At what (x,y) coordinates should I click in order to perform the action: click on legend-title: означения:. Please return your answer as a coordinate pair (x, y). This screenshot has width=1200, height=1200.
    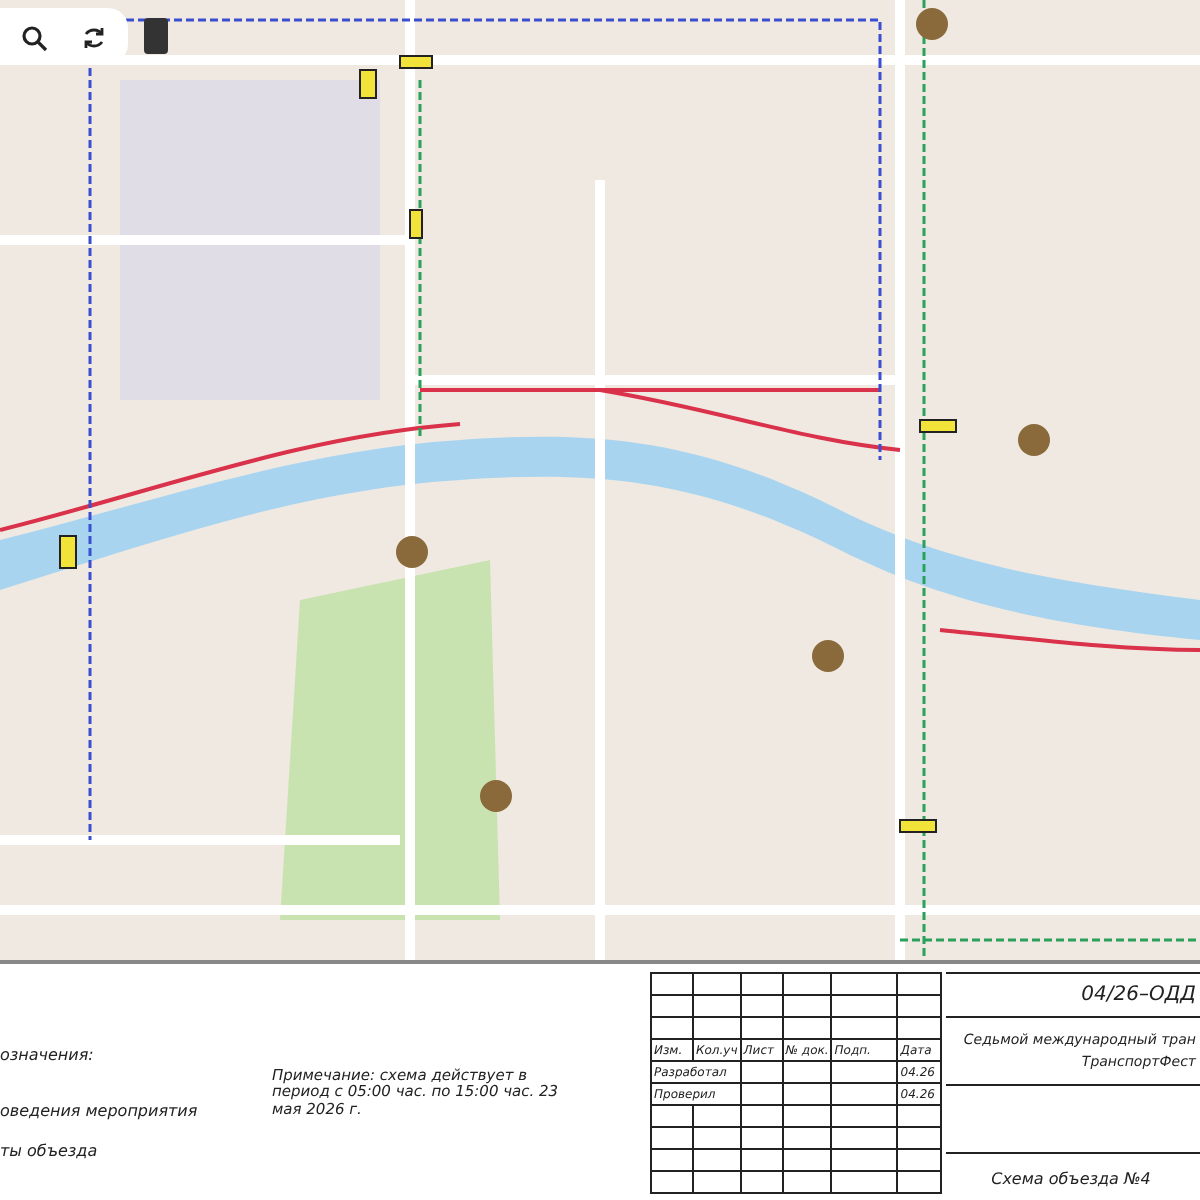
    Looking at the image, I should click on (48, 1056).